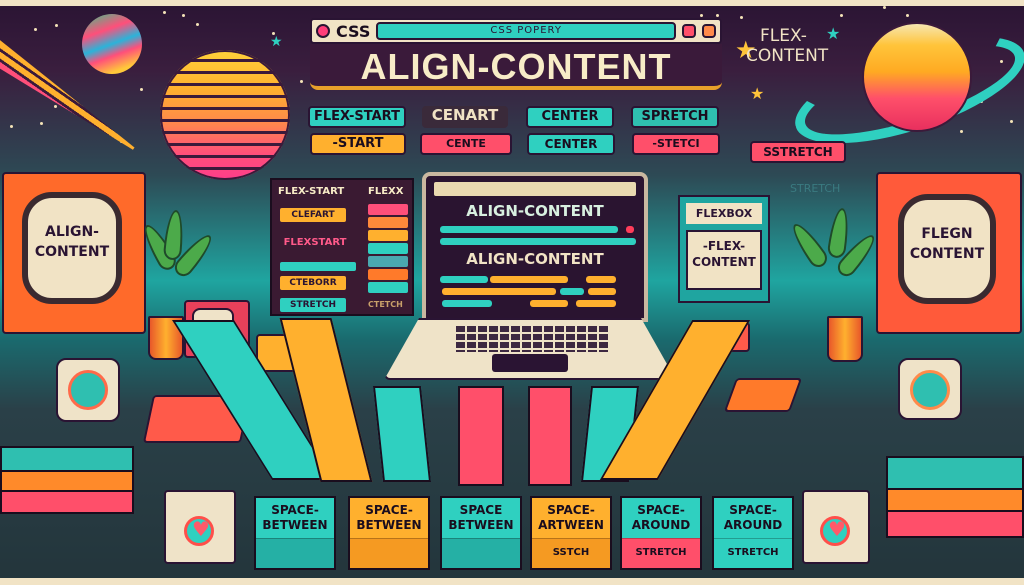  I want to click on option-card-line1: SPACE, so click(481, 510).